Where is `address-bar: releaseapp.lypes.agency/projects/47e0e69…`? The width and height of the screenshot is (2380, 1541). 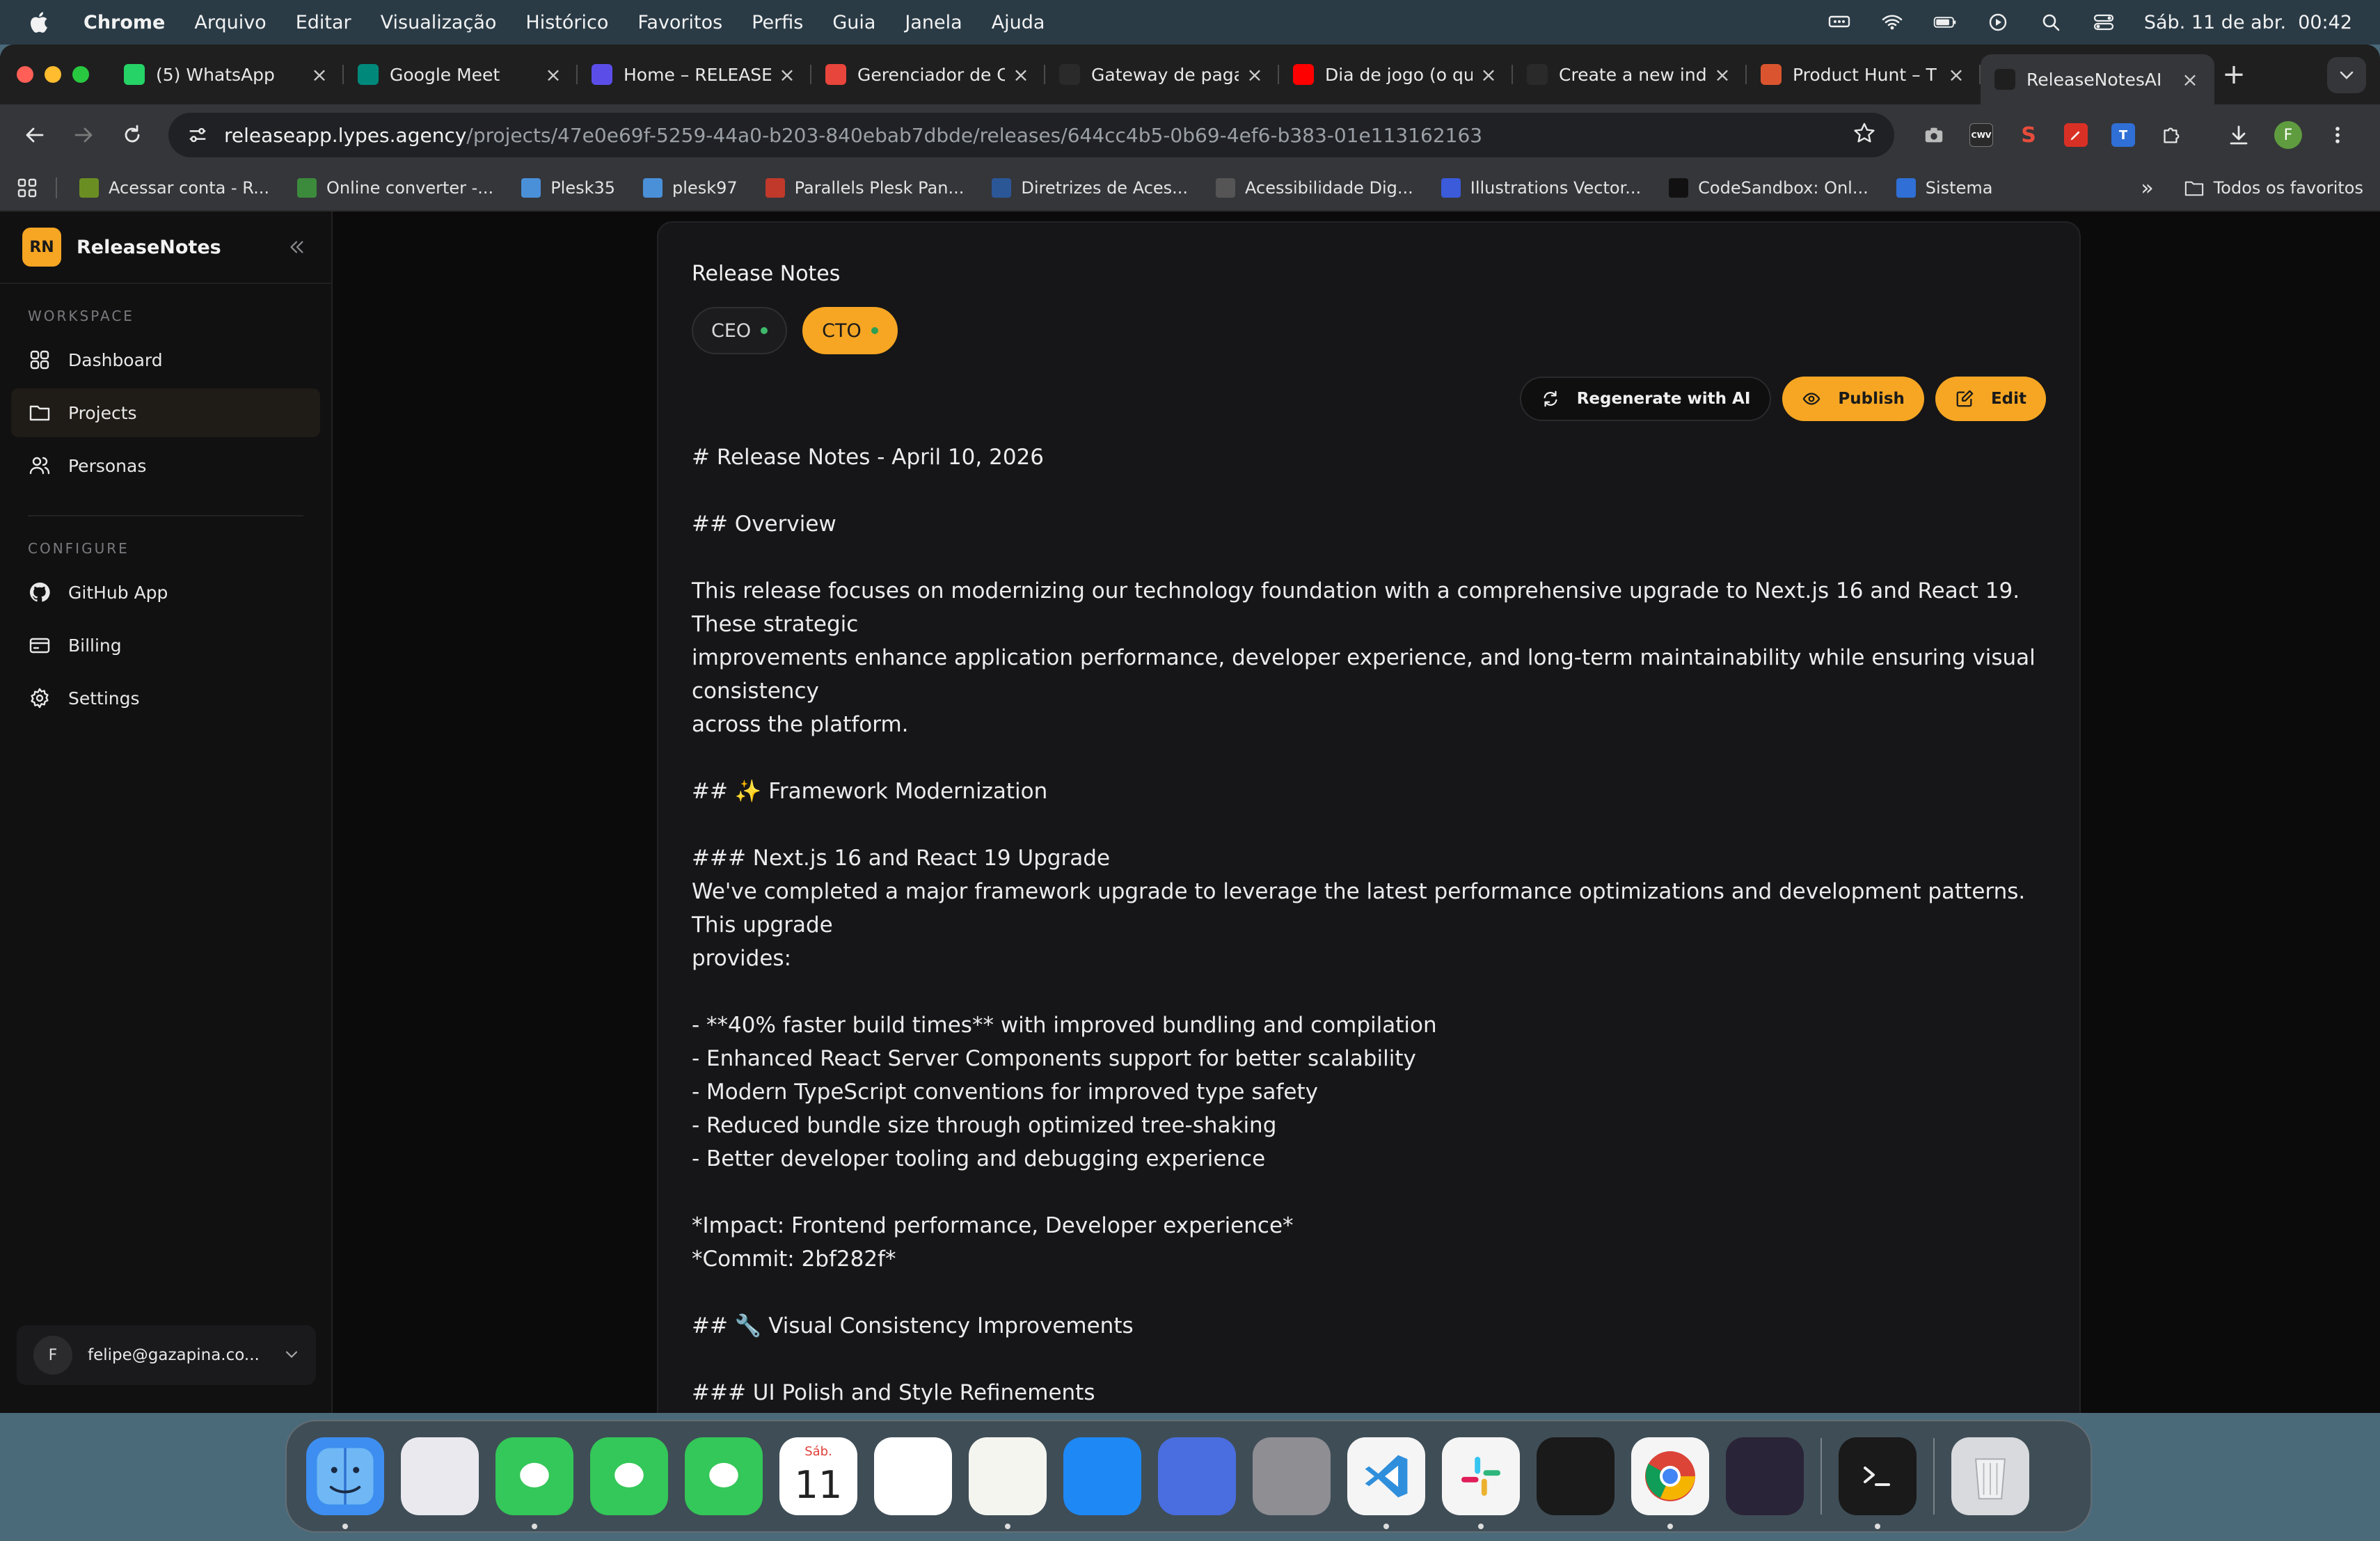 address-bar: releaseapp.lypes.agency/projects/47e0e69… is located at coordinates (1031, 135).